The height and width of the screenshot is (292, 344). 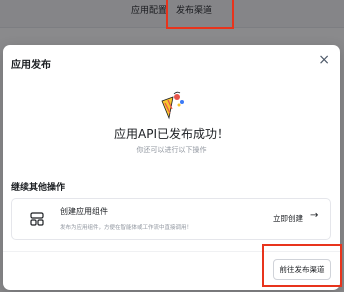 What do you see at coordinates (171, 219) in the screenshot?
I see `create-component-card: 创建应用组件 发布为应用组件，方便在智能体或工作流中直接调用！ 立即创建 →` at bounding box center [171, 219].